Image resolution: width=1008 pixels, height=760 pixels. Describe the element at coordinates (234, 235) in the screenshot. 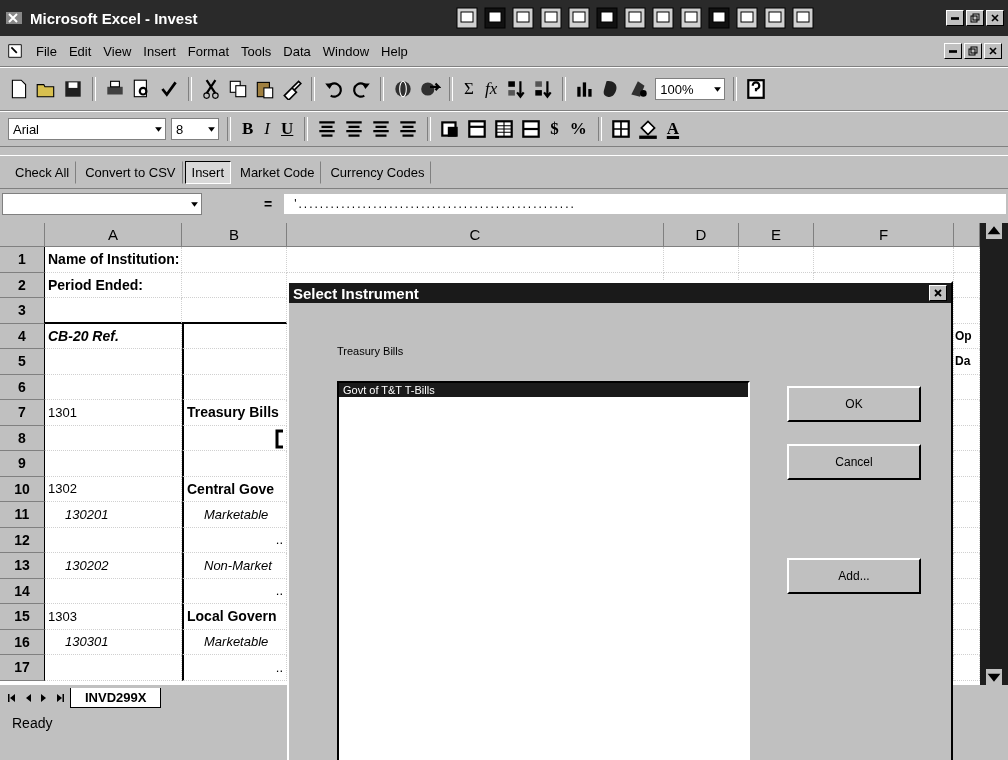

I see `column-header: B` at that location.